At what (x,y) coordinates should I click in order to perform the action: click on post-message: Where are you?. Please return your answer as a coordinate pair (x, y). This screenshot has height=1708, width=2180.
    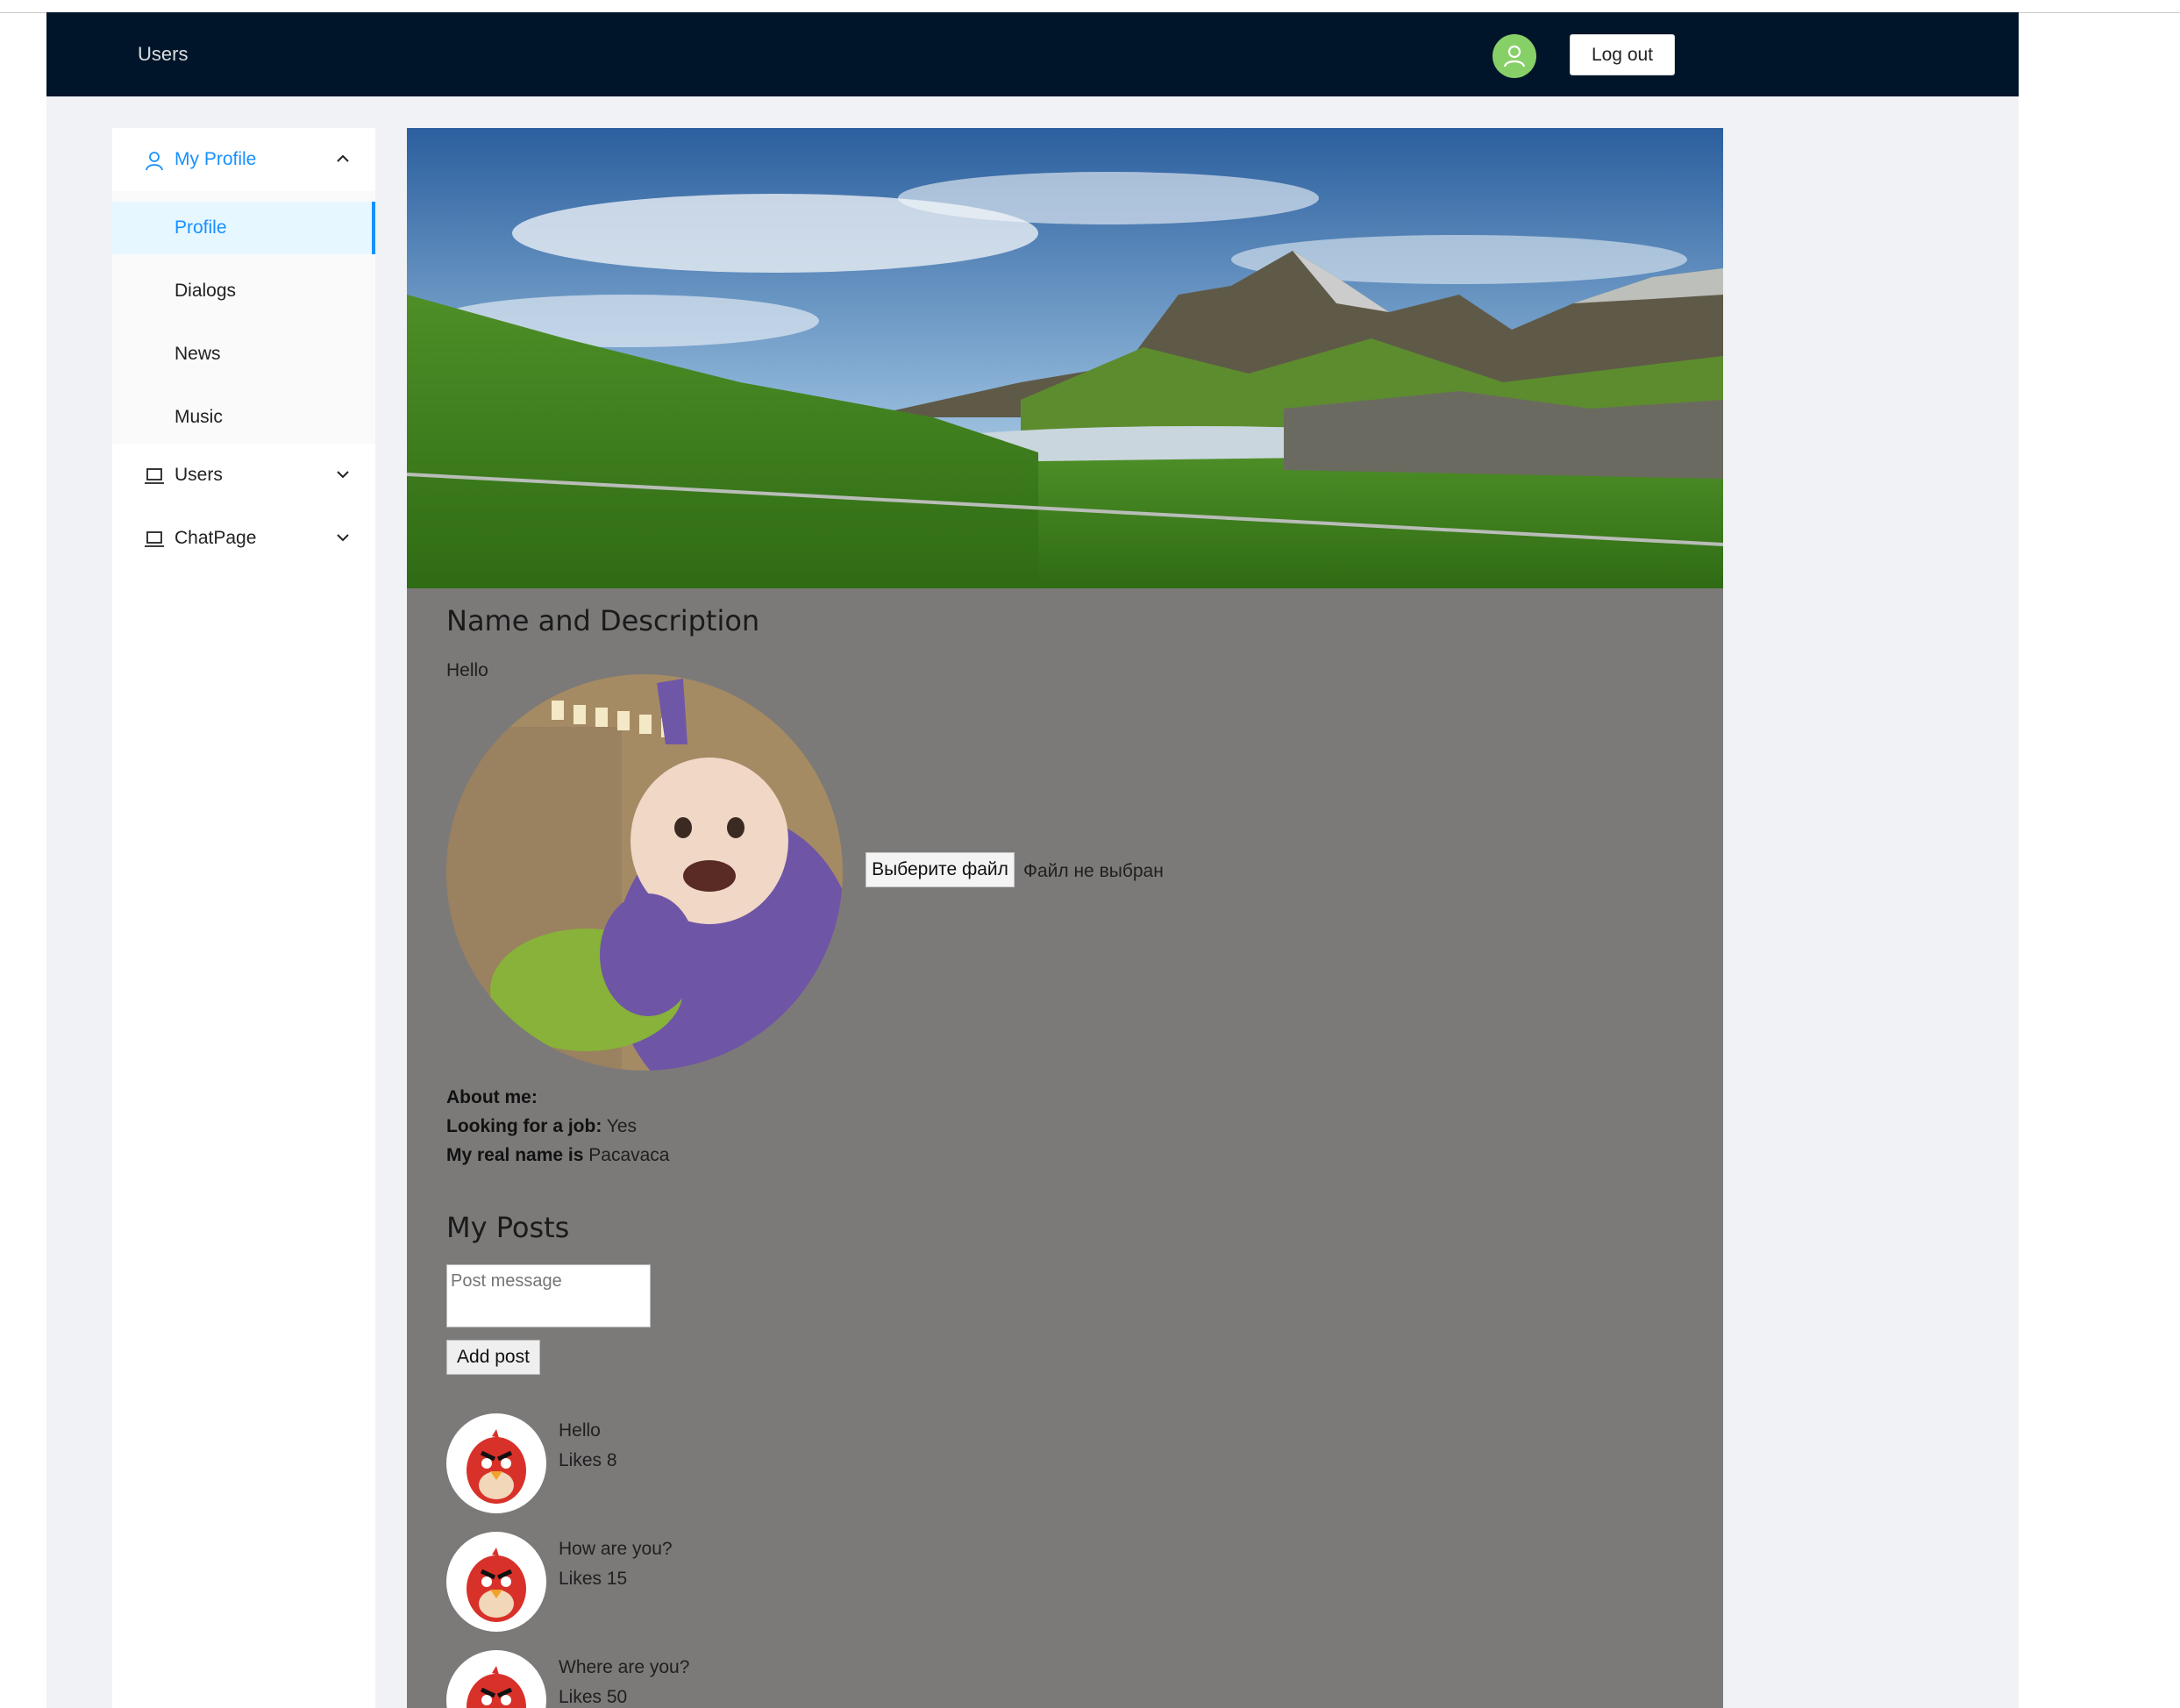
    Looking at the image, I should click on (624, 1667).